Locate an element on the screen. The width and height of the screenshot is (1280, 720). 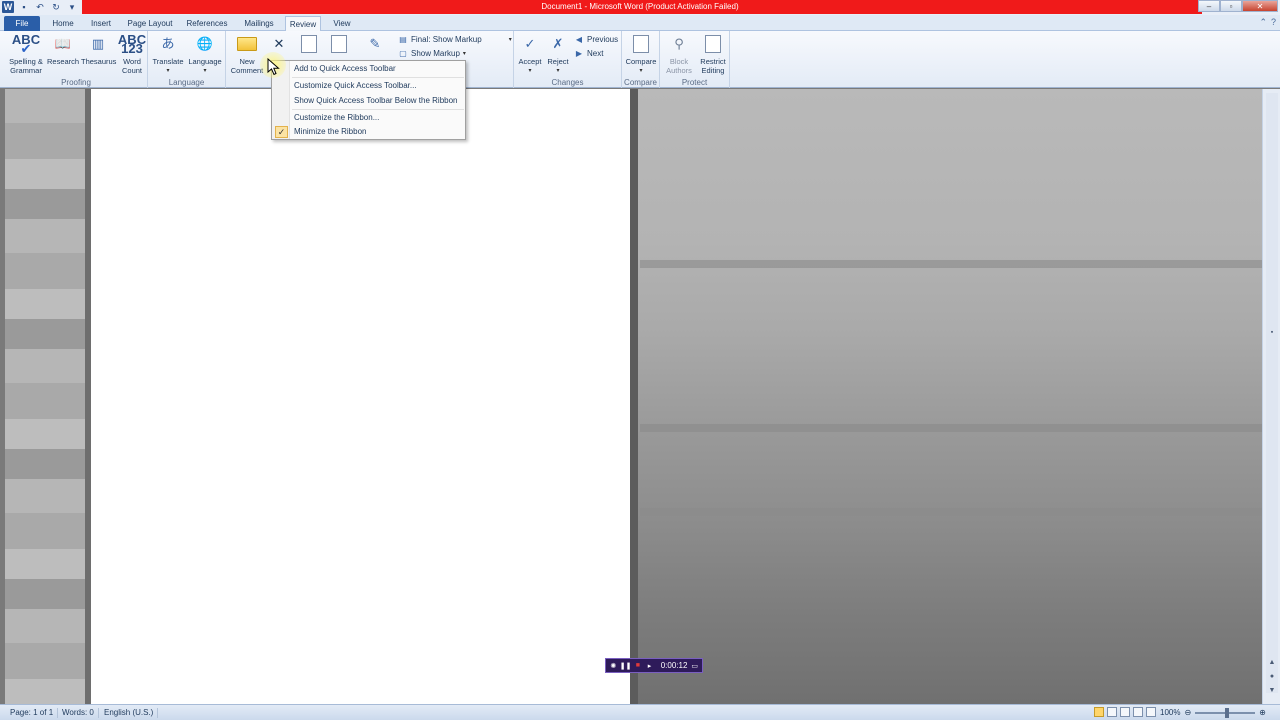
recorder-elapsed-time: 0:00:12 is located at coordinates (674, 665).